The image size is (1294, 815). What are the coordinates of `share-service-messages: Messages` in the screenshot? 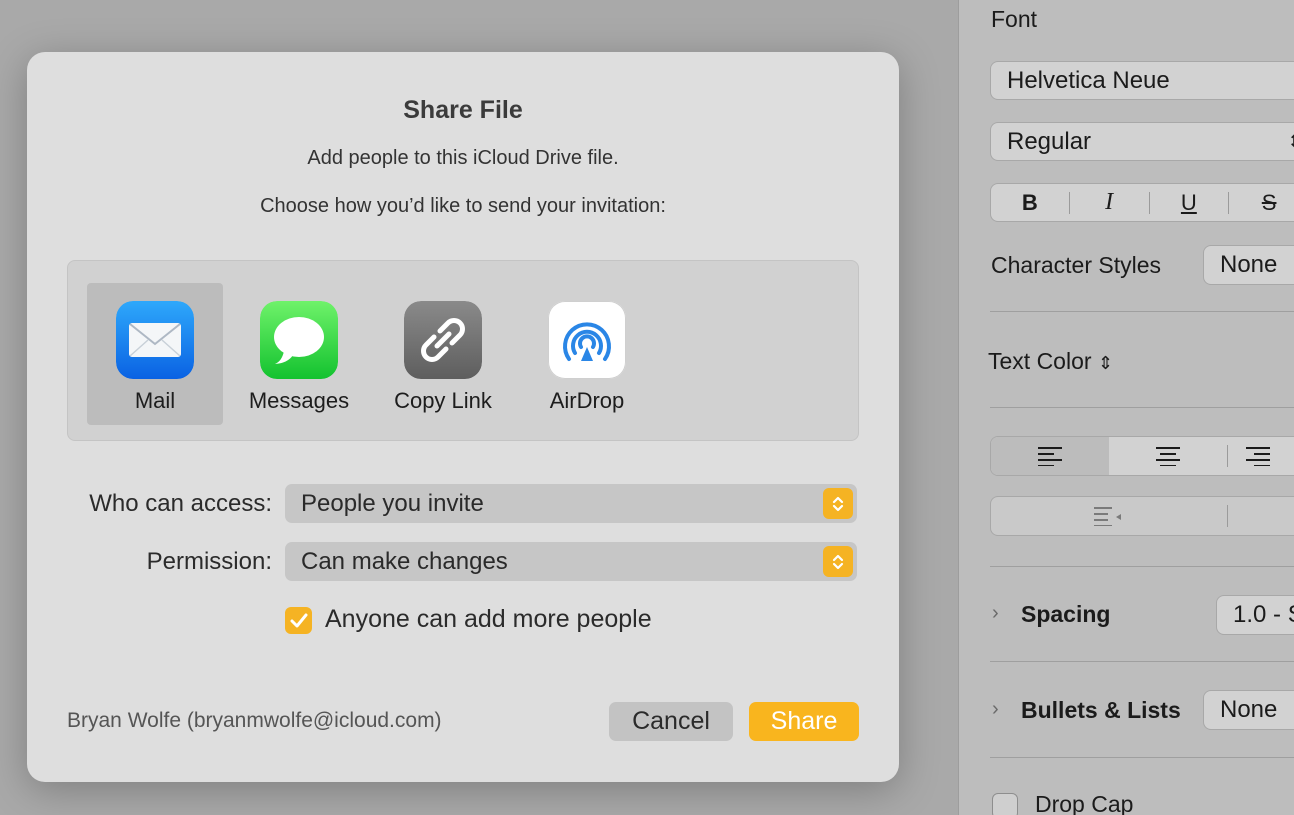 It's located at (299, 354).